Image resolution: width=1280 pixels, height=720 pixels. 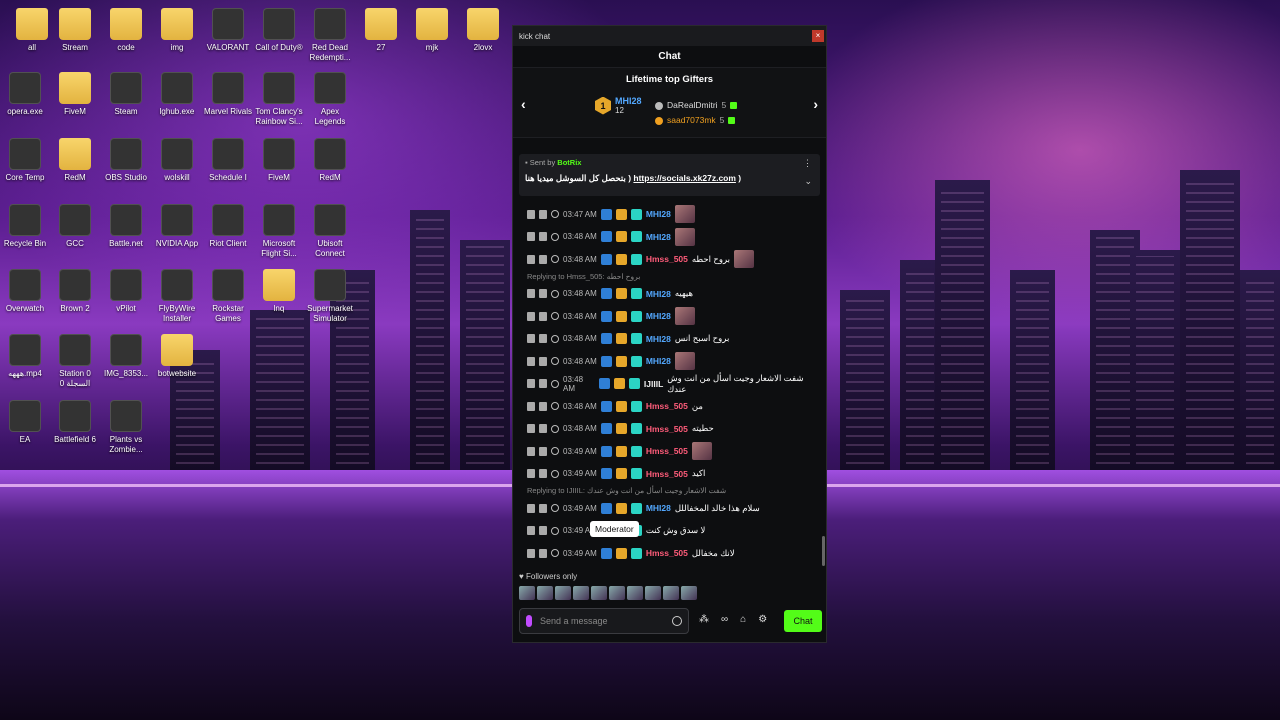 I want to click on desktop-icon: RedM, so click(x=330, y=158).